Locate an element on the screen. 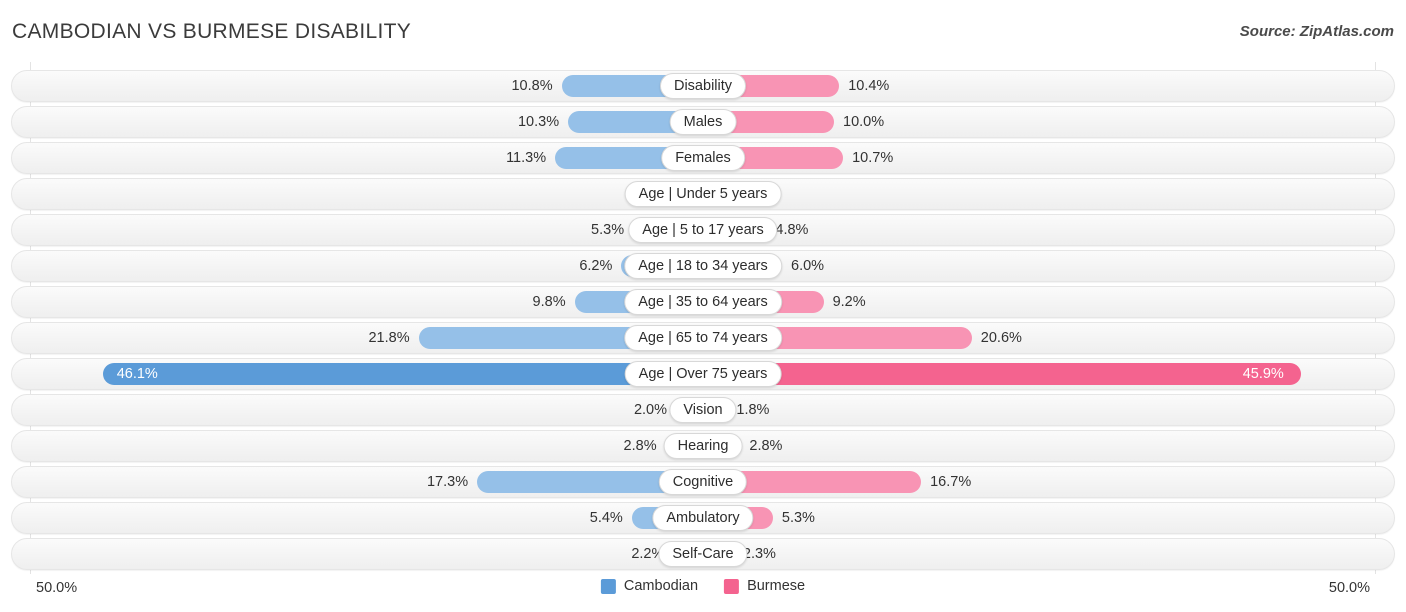  row-category-label: Disability is located at coordinates (703, 86).